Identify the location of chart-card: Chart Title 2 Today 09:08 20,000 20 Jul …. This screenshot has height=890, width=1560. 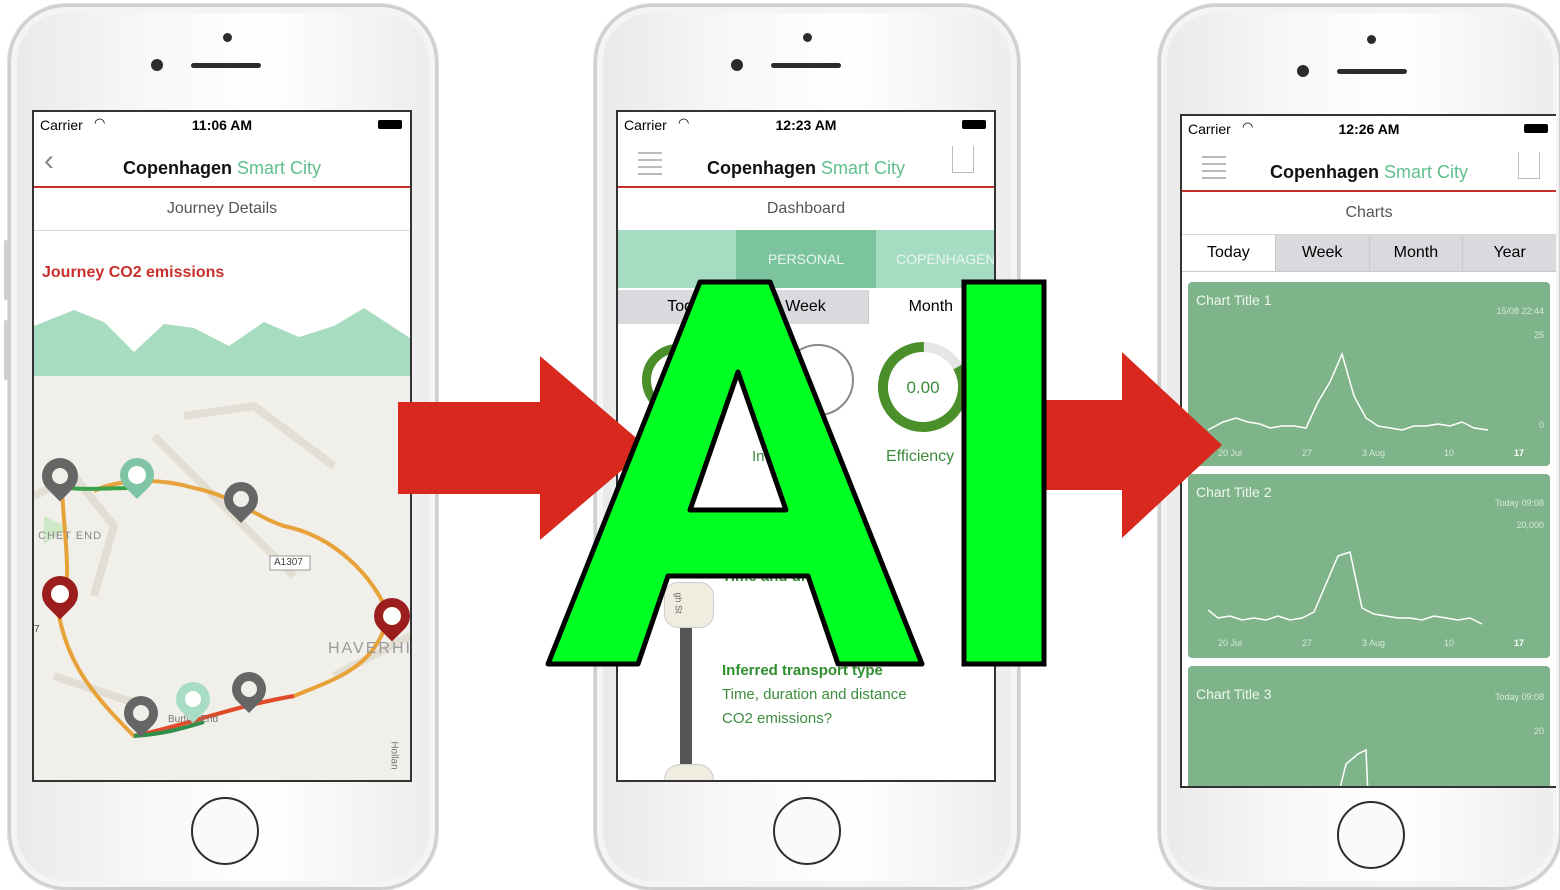
(1369, 566).